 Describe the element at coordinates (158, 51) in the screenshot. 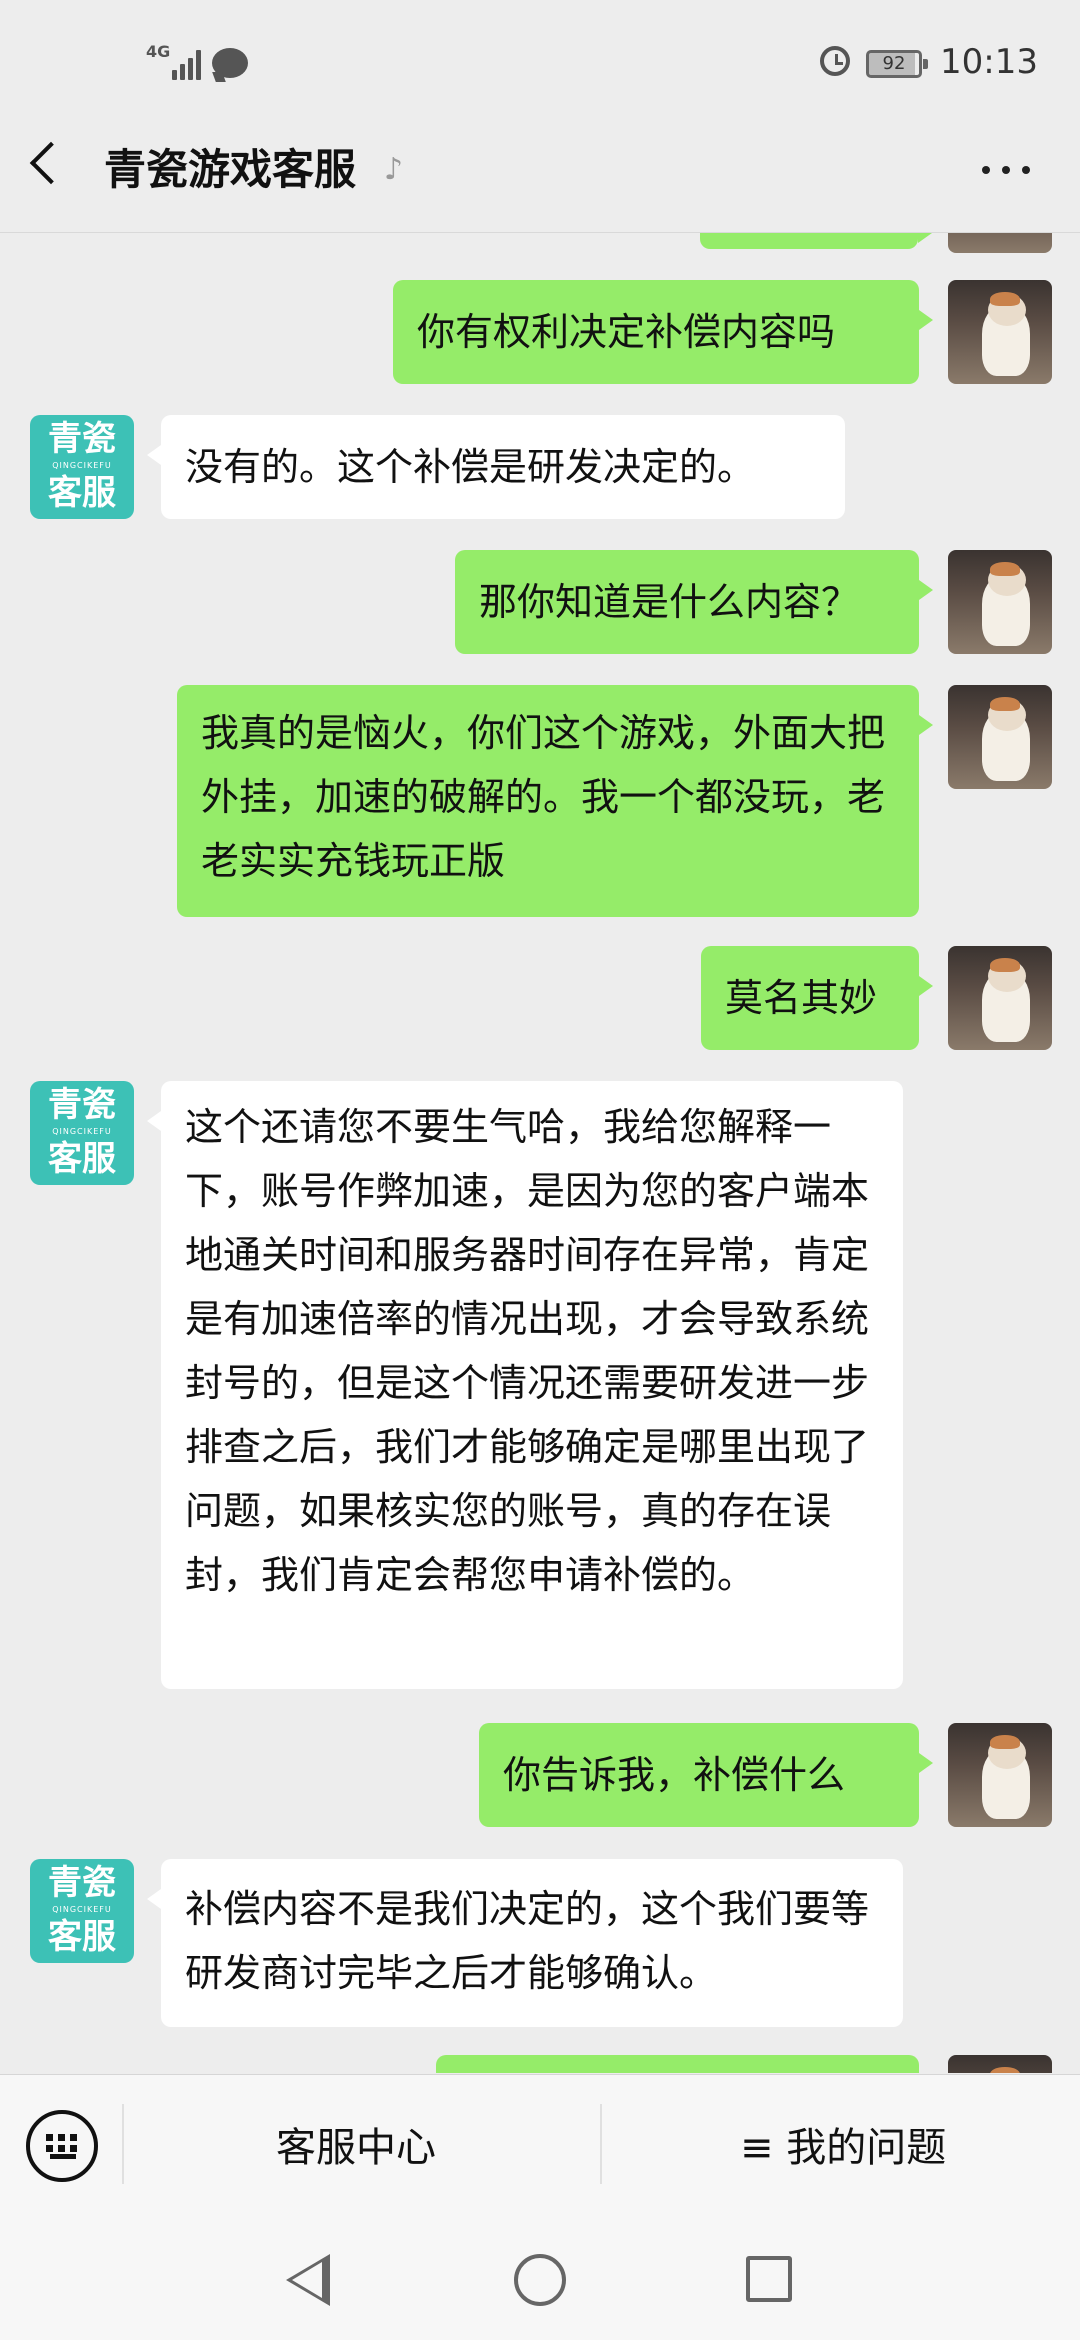

I see `network-type: 4G` at that location.